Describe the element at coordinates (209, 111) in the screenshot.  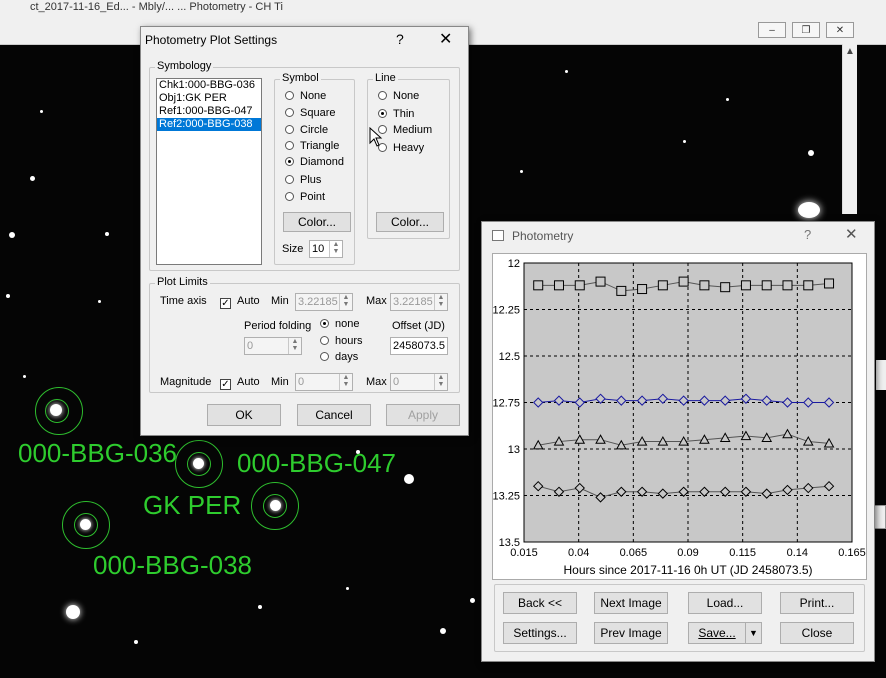
I see `list-item: Ref1:000-BBG-047` at that location.